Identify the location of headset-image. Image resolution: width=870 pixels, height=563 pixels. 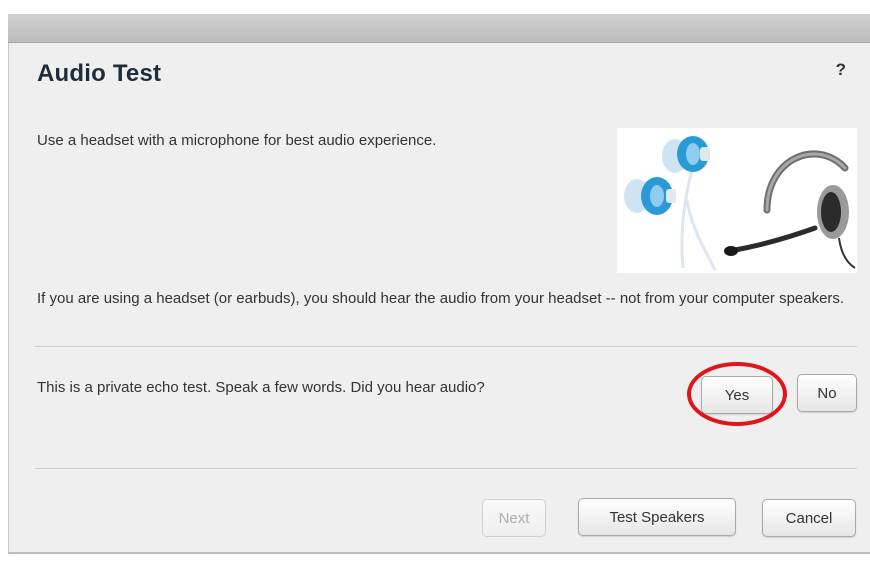
(737, 200).